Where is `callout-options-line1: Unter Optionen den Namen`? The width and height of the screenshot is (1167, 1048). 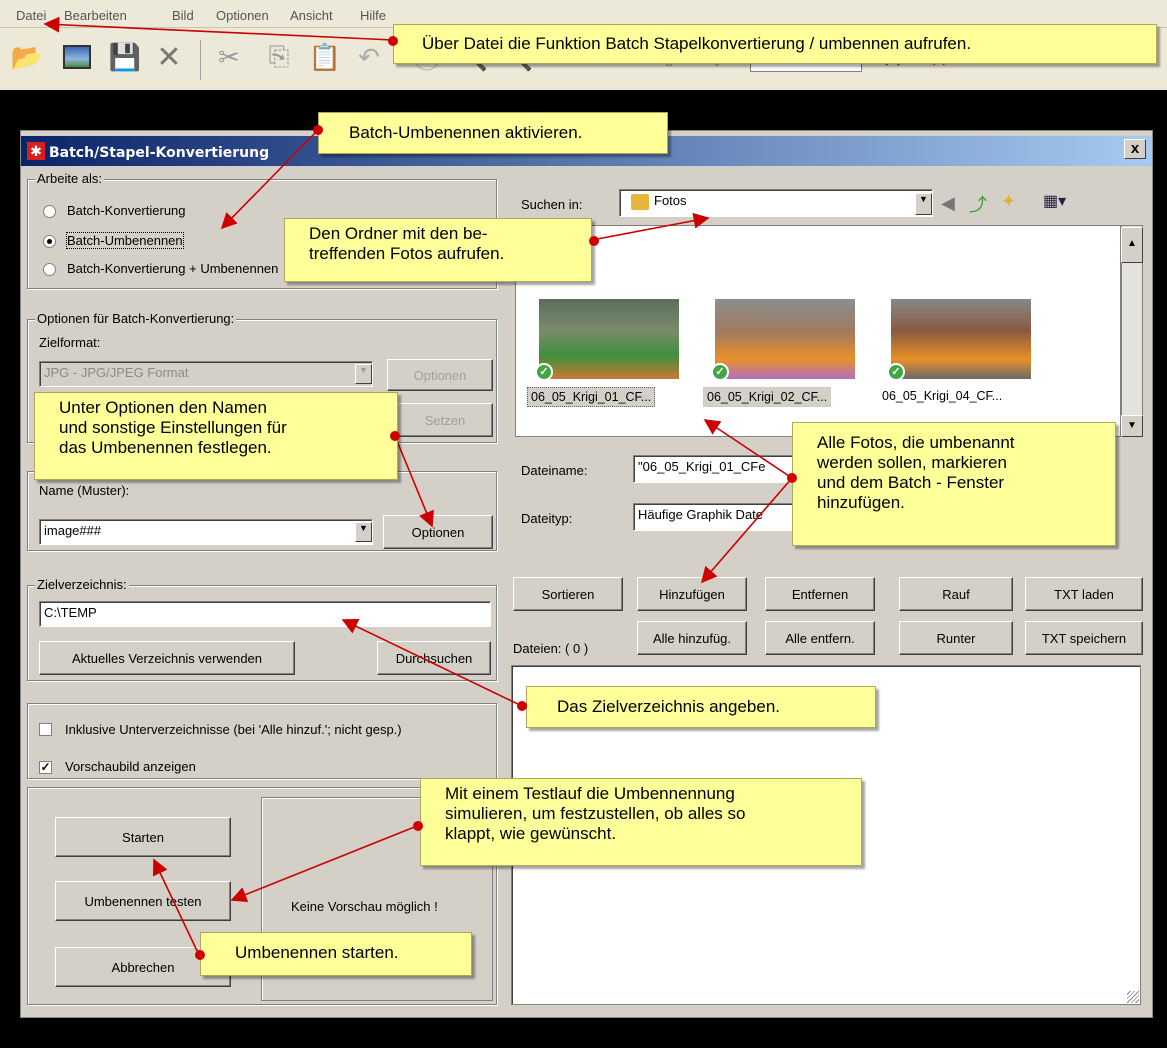
callout-options-line1: Unter Optionen den Namen is located at coordinates (163, 407).